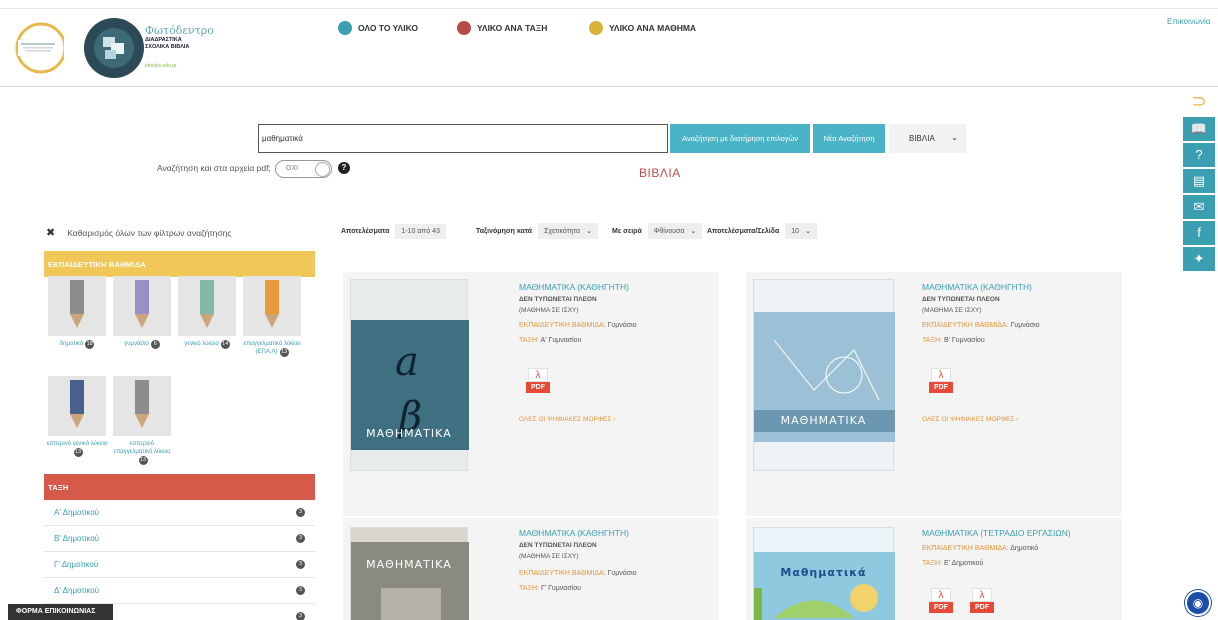  I want to click on class-label: Δ' Δημοτικού, so click(77, 590).